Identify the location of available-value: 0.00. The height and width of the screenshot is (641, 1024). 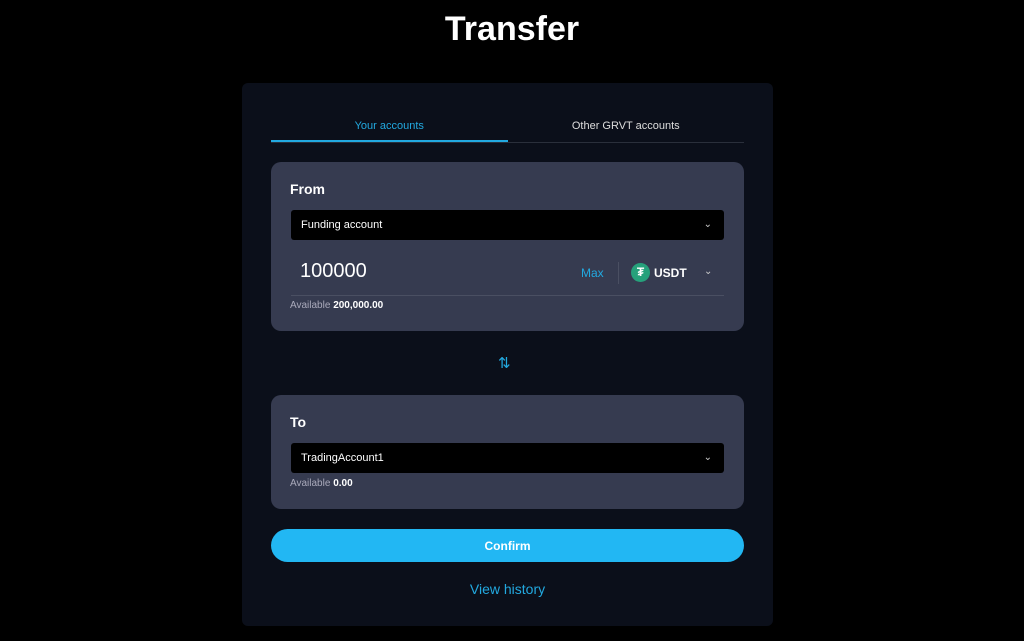
(343, 483).